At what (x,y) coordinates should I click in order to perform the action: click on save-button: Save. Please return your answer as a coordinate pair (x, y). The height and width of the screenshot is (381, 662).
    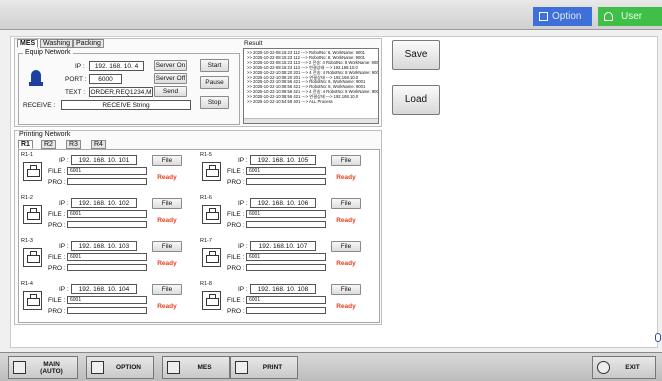
    Looking at the image, I should click on (416, 55).